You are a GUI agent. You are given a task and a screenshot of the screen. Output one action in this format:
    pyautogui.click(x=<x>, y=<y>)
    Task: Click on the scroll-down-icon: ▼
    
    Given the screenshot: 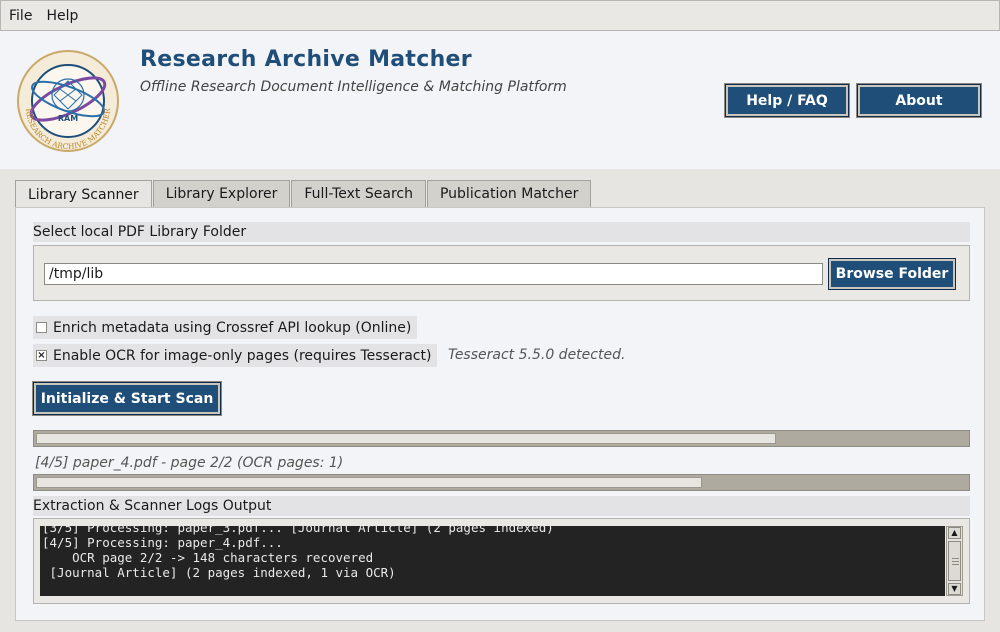 What is the action you would take?
    pyautogui.click(x=954, y=589)
    